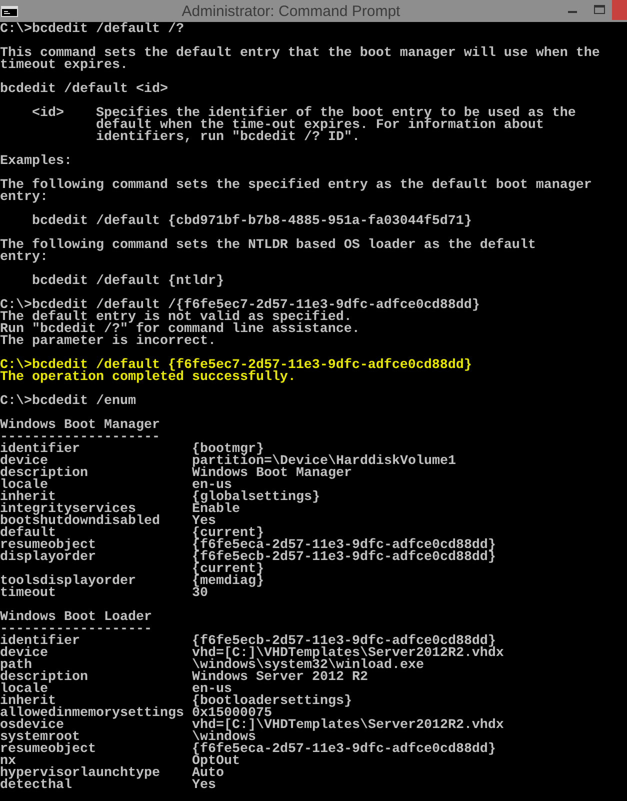  What do you see at coordinates (208, 774) in the screenshot?
I see `entry-value: Auto` at bounding box center [208, 774].